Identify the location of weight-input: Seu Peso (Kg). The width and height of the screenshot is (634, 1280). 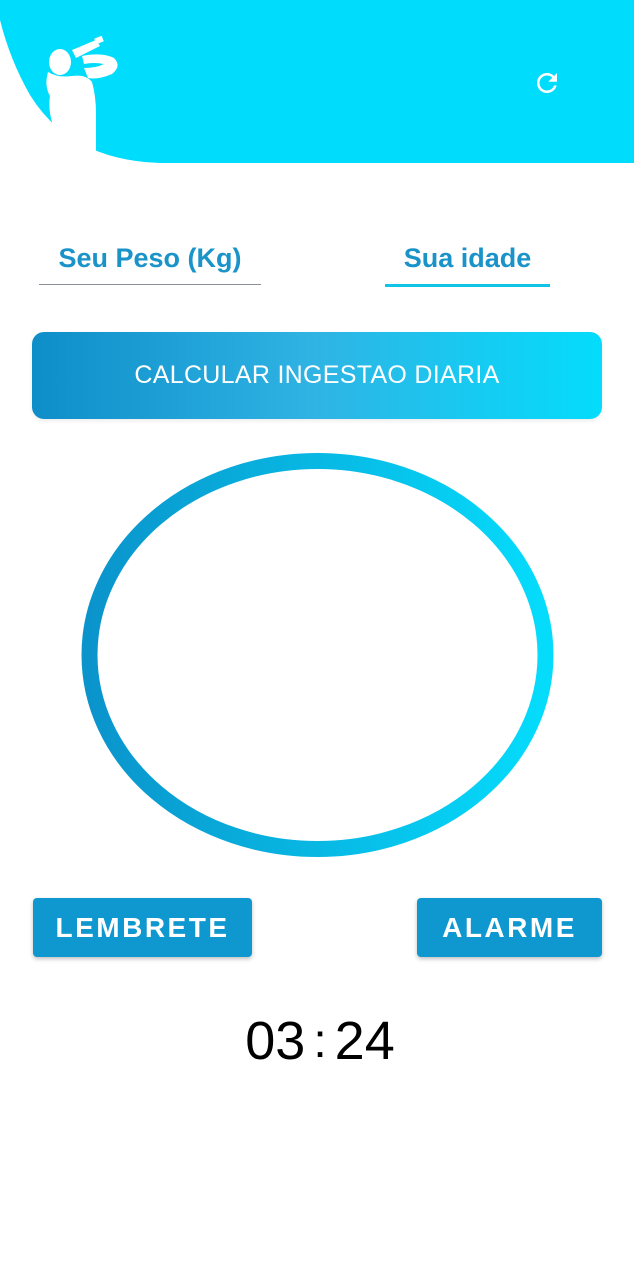
(150, 258).